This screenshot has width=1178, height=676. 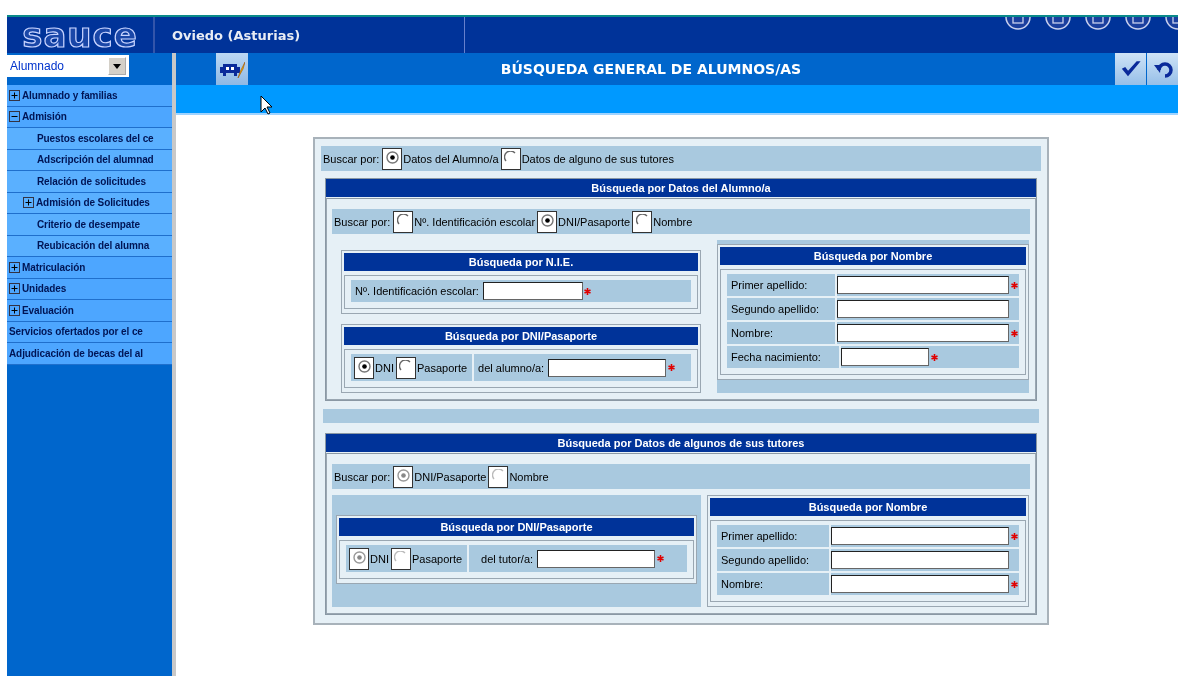 I want to click on section-header: Búsqueda por Datos de algunos de sus tutores, so click(x=681, y=443).